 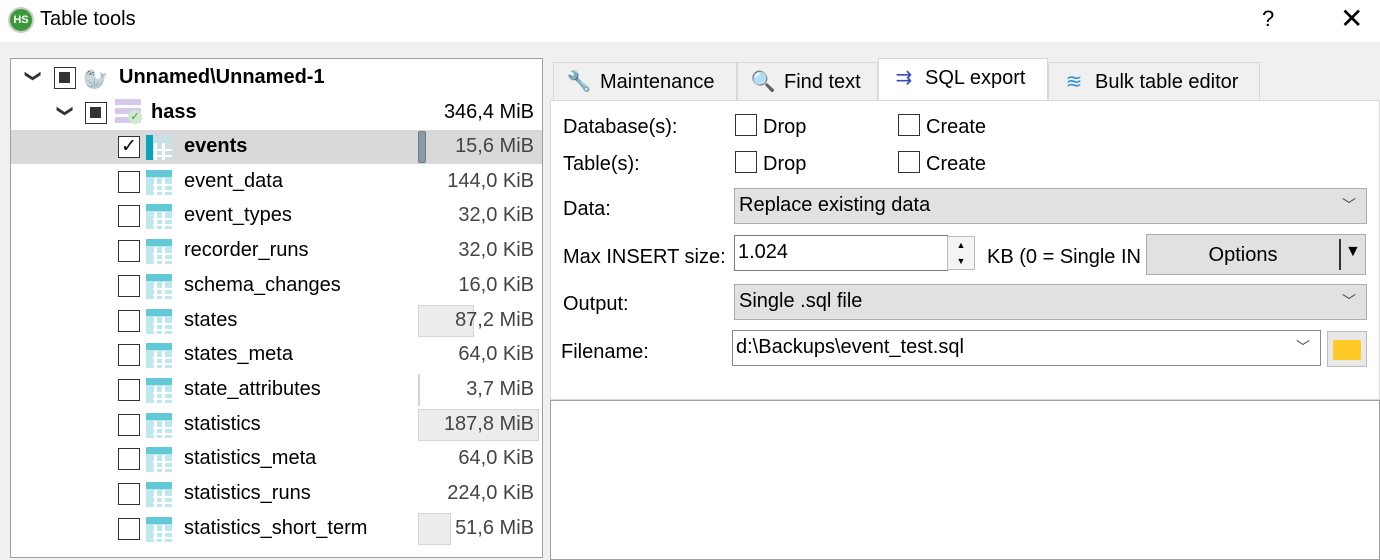 I want to click on layers-icon: ≋, so click(x=1074, y=82).